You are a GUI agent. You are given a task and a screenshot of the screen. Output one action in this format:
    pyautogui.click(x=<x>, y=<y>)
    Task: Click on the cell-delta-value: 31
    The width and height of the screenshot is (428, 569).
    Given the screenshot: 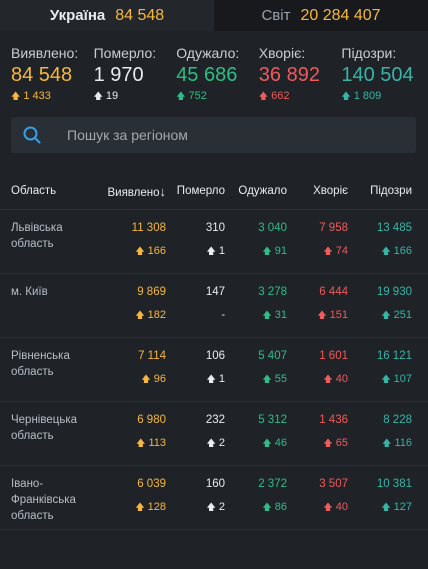 What is the action you would take?
    pyautogui.click(x=280, y=315)
    